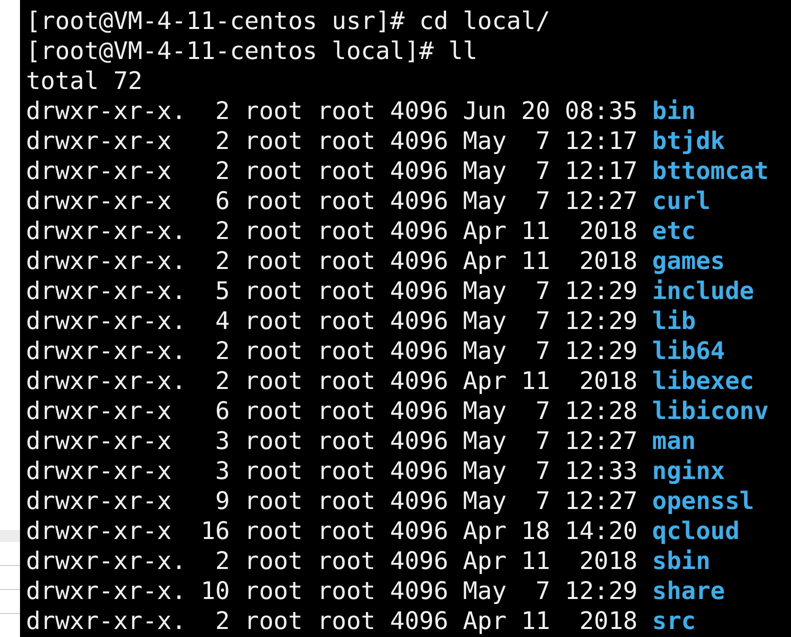  I want to click on directory-name: lib, so click(674, 321).